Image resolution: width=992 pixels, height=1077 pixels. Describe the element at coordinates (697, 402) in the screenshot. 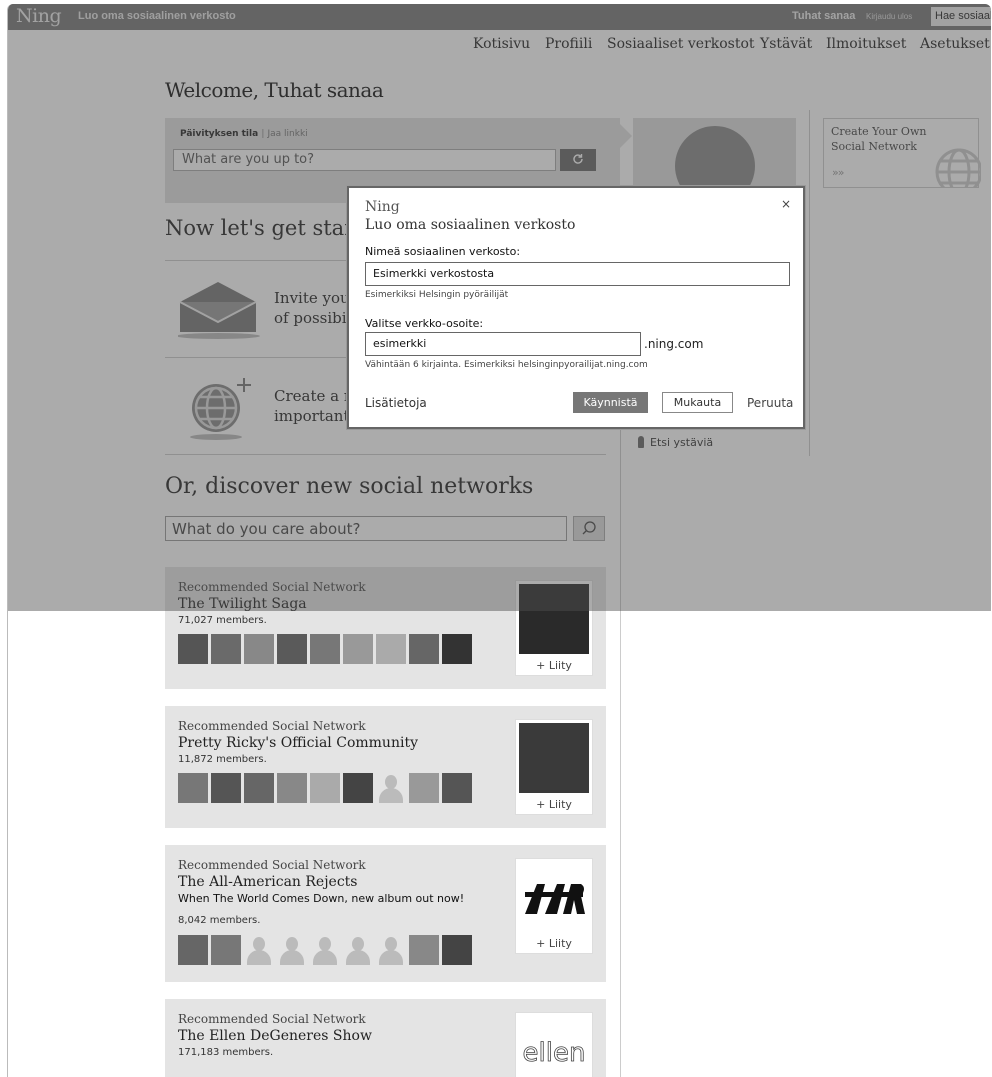

I see `customize-button: Mukauta` at that location.